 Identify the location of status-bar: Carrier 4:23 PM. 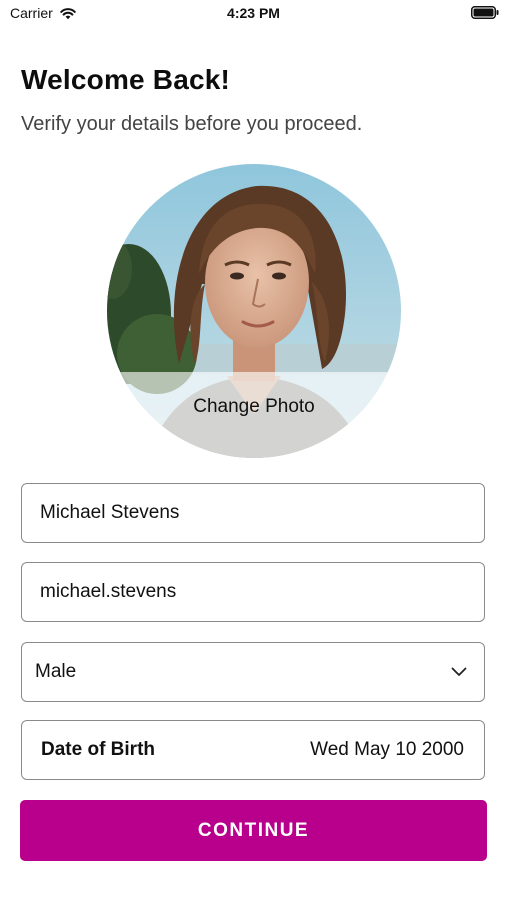
(253, 14).